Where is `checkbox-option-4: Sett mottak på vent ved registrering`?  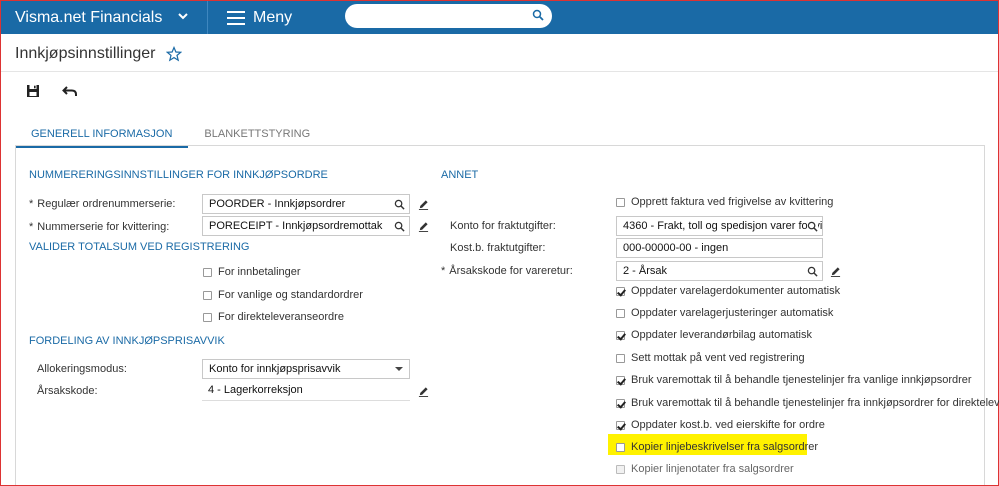
checkbox-option-4: Sett mottak på vent ved registrering is located at coordinates (710, 358).